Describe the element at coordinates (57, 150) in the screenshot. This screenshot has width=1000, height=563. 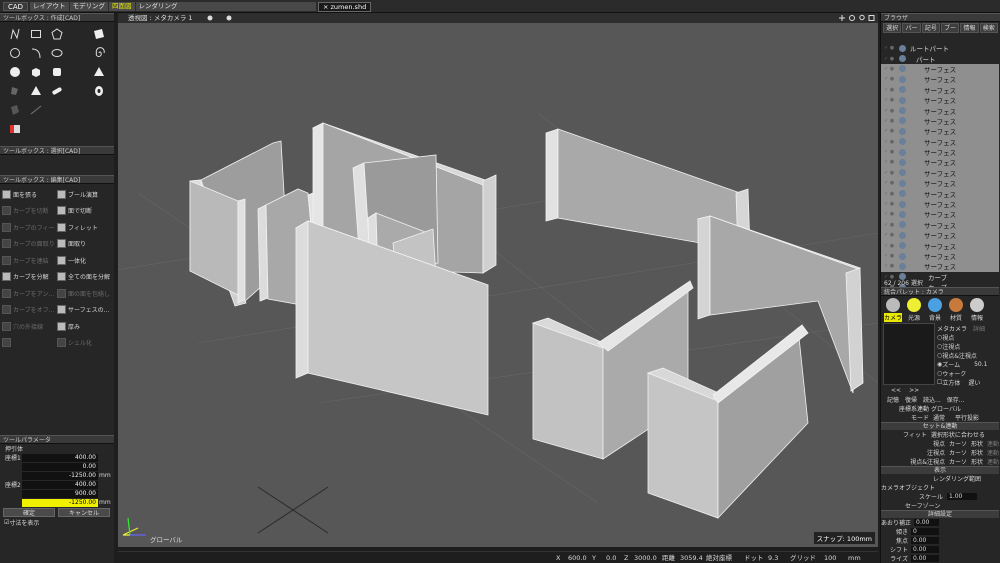
I see `toolbox-select-header: ツールボックス : 選択[CAD]` at that location.